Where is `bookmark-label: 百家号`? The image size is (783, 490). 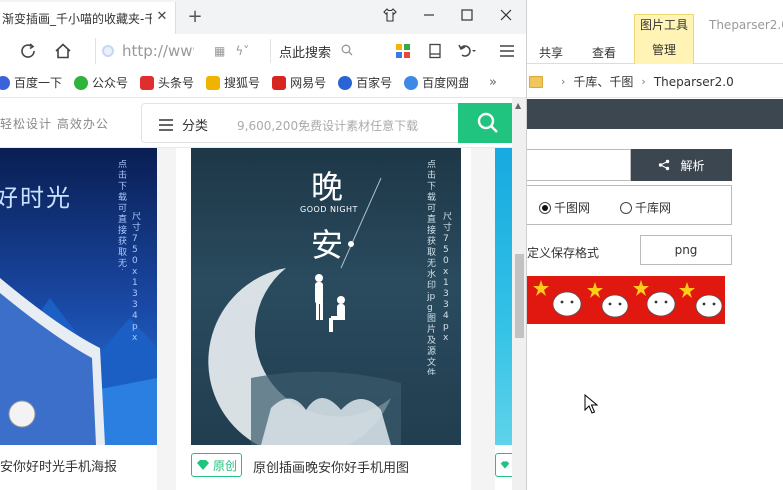 bookmark-label: 百家号 is located at coordinates (374, 83).